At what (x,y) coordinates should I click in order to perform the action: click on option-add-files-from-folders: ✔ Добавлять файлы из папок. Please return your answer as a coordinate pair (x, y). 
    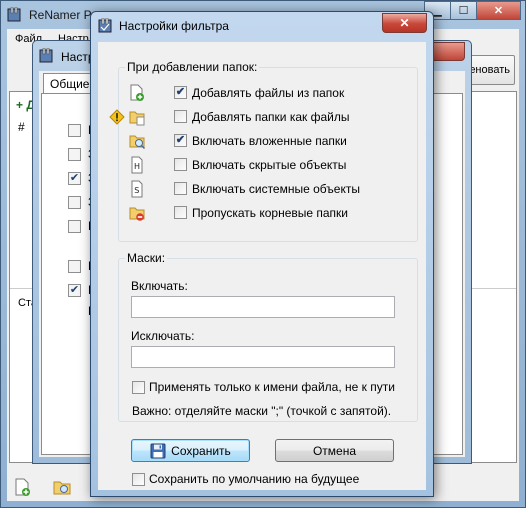
    Looking at the image, I should click on (269, 93).